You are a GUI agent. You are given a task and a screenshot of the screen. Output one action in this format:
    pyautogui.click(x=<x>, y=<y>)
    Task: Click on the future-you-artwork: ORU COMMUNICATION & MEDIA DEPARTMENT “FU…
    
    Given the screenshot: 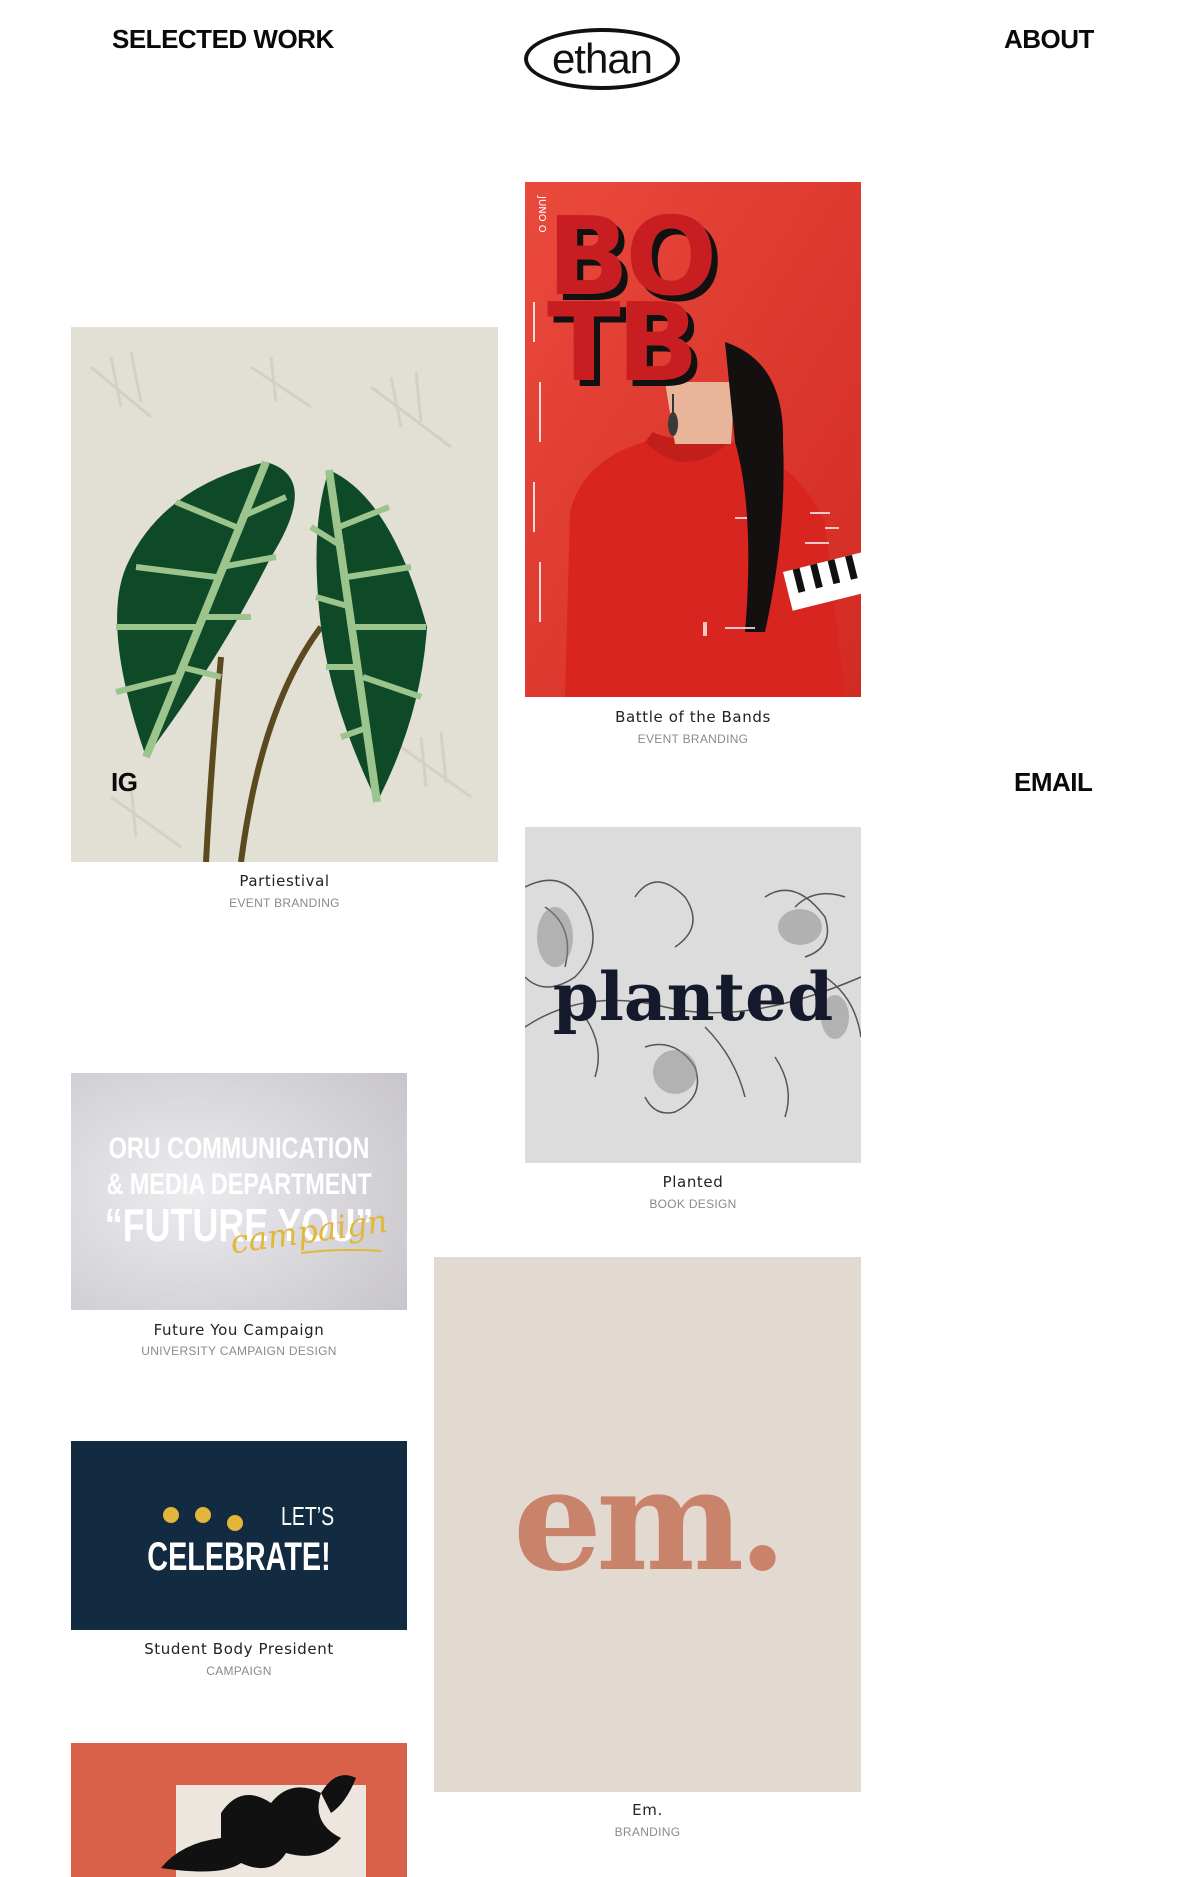 What is the action you would take?
    pyautogui.click(x=239, y=1191)
    